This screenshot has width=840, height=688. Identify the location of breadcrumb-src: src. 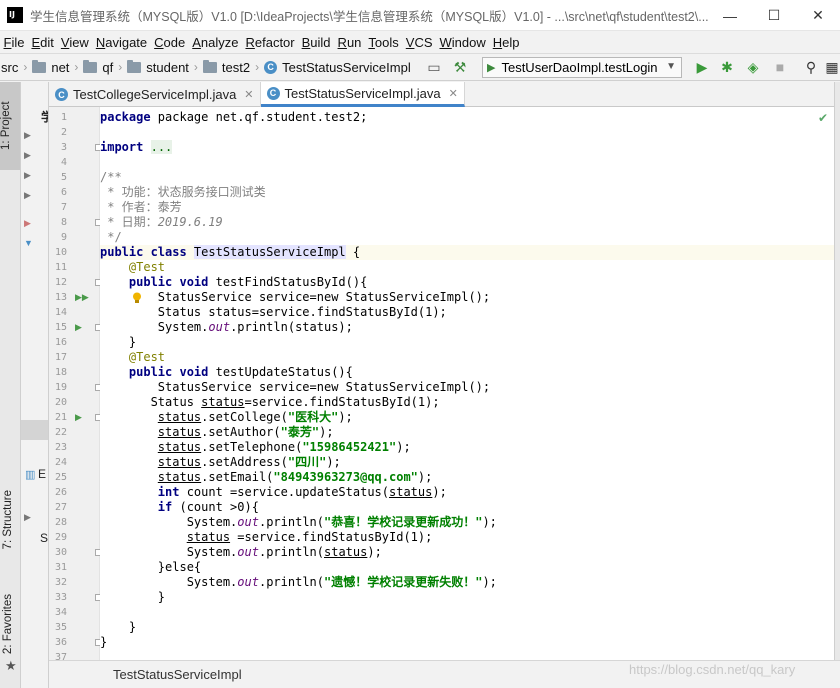
(9, 67).